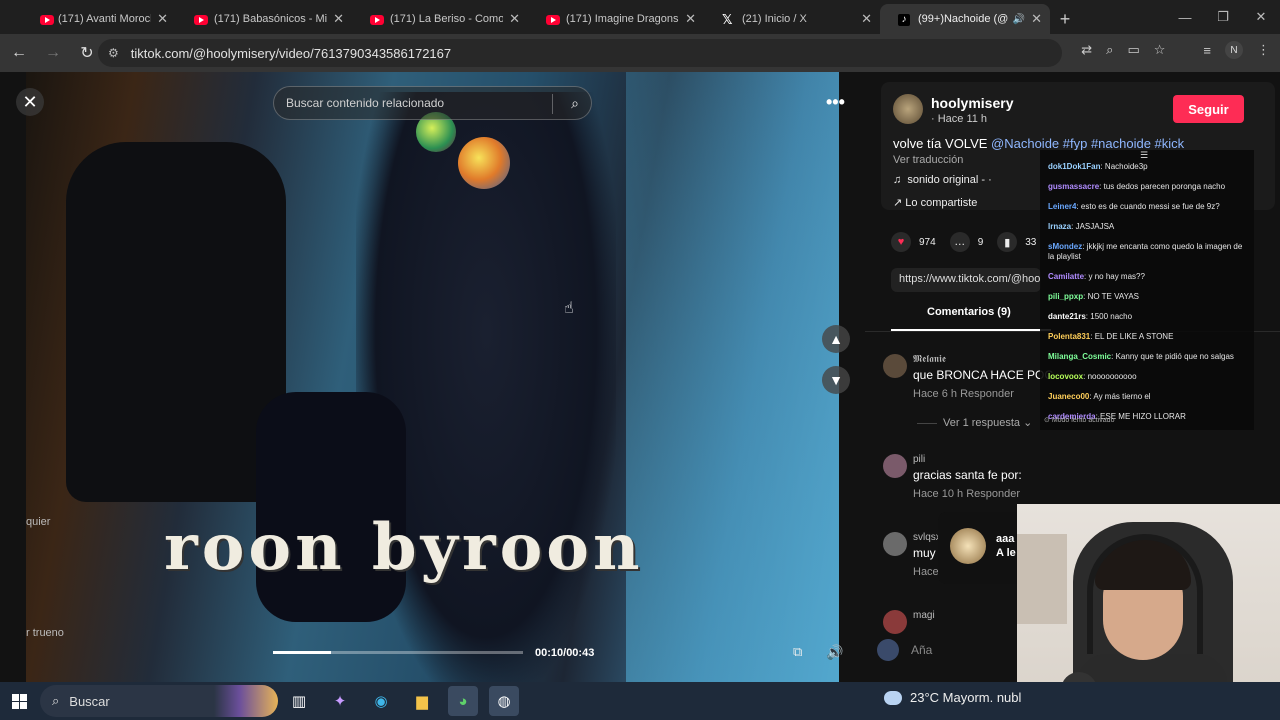 This screenshot has height=720, width=1280. What do you see at coordinates (1016, 242) in the screenshot?
I see `save-action: ▮ 33` at bounding box center [1016, 242].